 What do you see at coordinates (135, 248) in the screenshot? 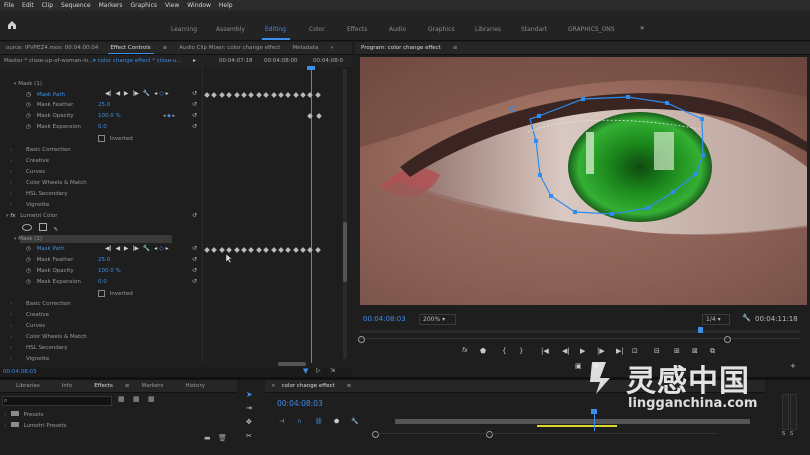
I see `track-forward-icon: |▶` at bounding box center [135, 248].